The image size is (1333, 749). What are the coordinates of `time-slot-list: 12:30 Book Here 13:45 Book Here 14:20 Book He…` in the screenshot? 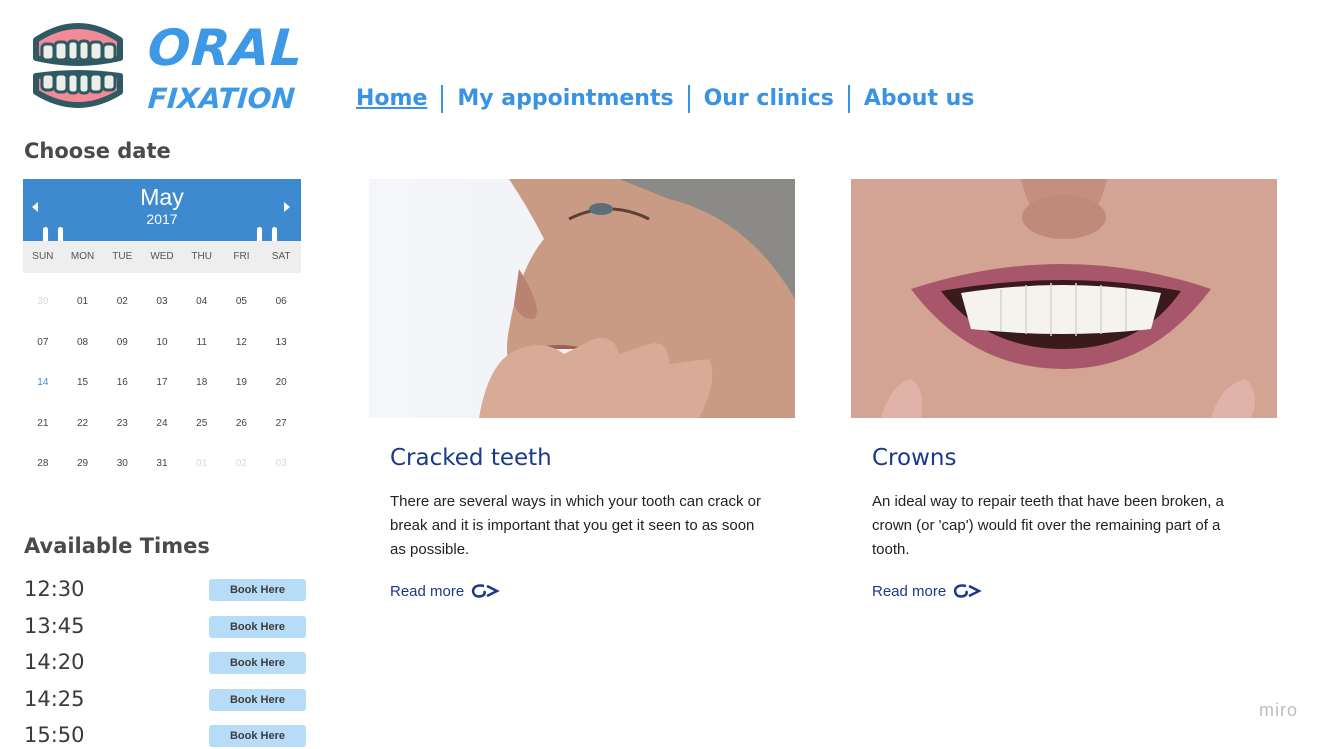 It's located at (169, 661).